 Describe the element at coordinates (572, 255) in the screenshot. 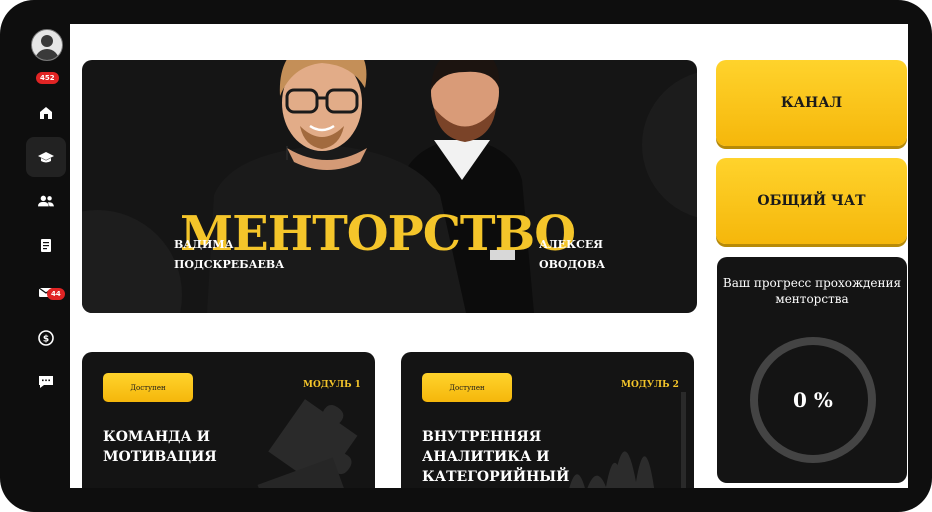

I see `mentor-right-name: АЛЕКСЕЯ ОВОДОВА` at that location.